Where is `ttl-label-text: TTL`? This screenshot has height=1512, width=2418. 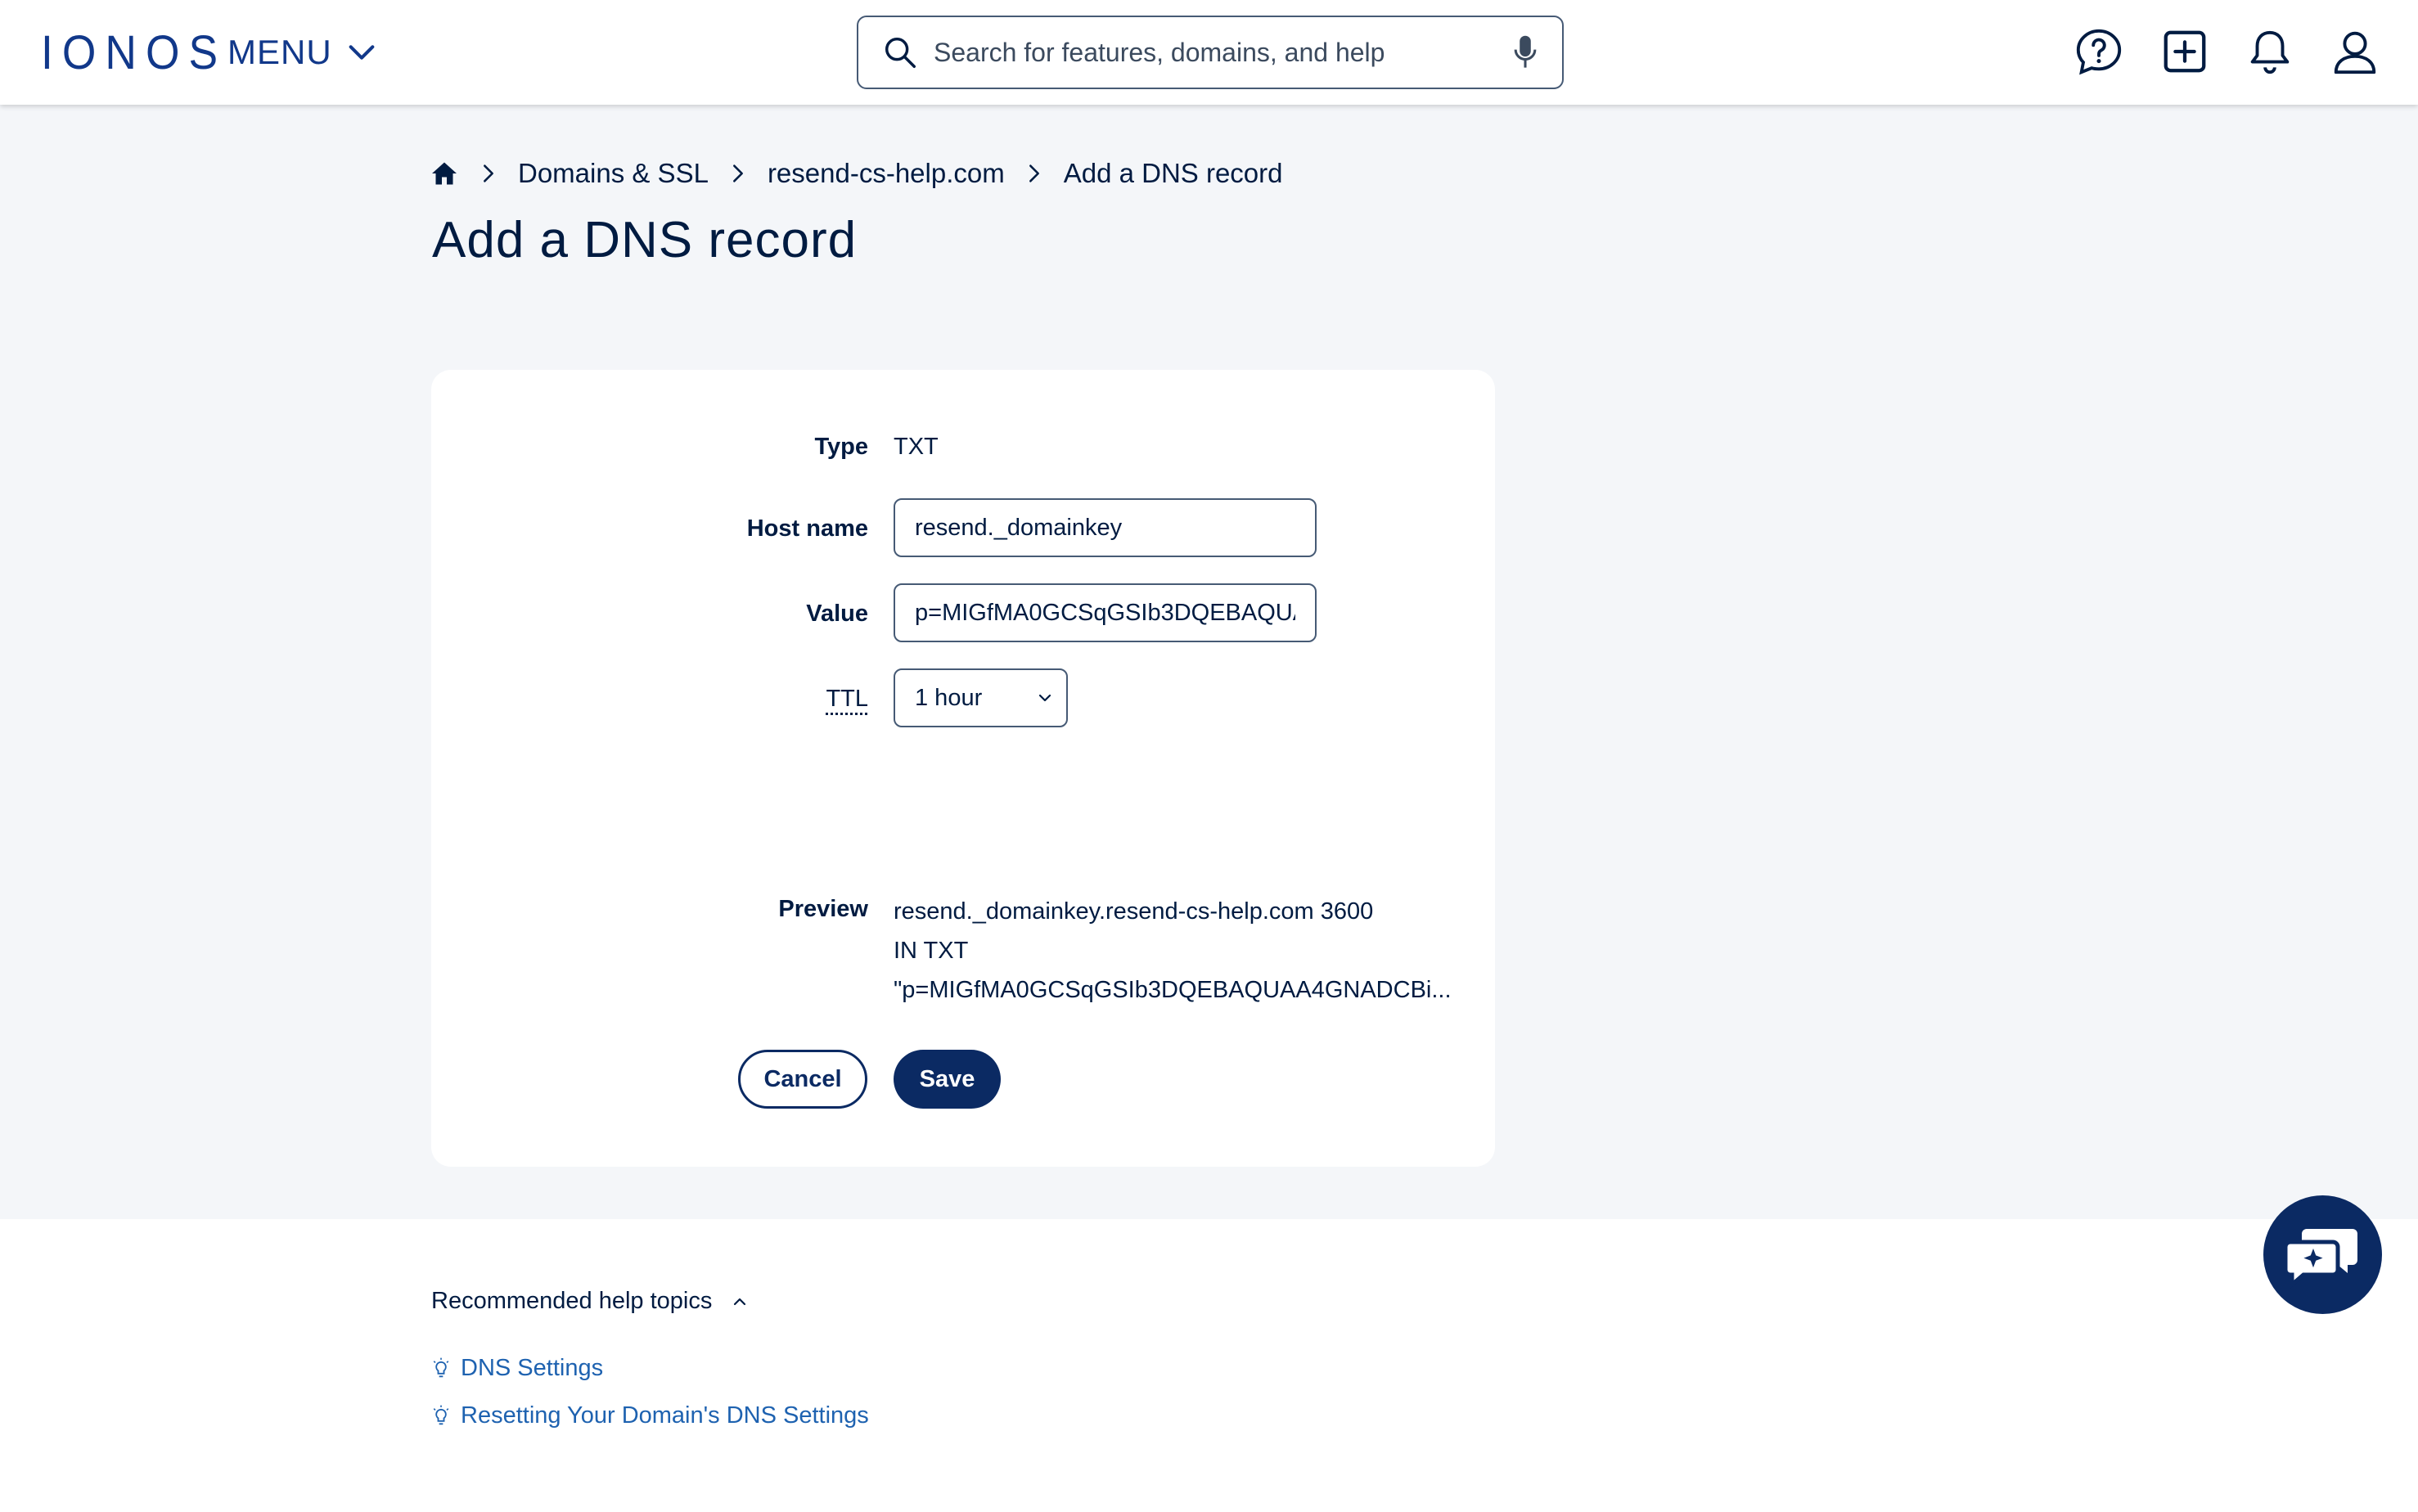 ttl-label-text: TTL is located at coordinates (847, 699).